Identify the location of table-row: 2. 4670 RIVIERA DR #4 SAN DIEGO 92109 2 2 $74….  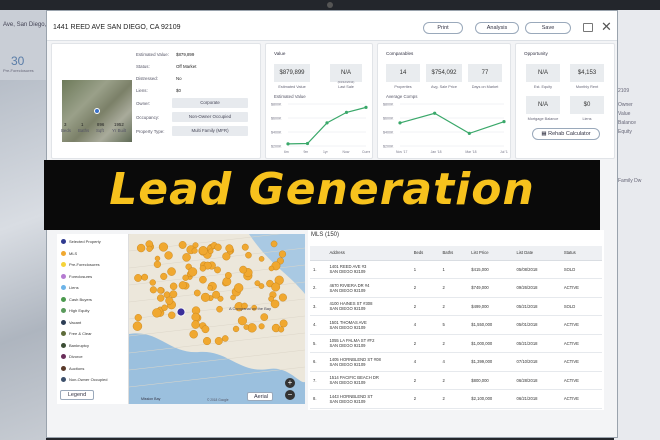
(456, 288).